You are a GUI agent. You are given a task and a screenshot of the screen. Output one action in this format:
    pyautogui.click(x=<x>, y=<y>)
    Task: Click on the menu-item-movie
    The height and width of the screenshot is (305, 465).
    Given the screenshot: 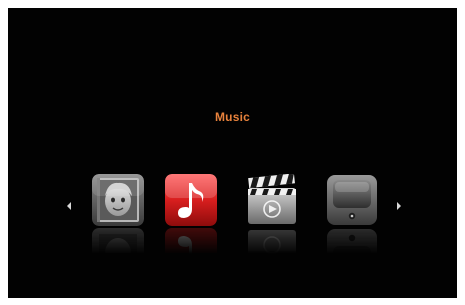 What is the action you would take?
    pyautogui.click(x=272, y=214)
    